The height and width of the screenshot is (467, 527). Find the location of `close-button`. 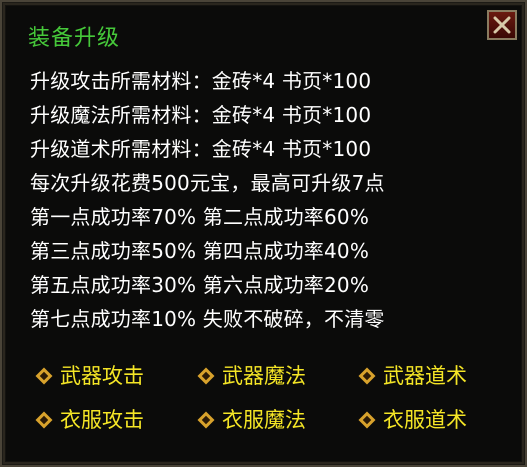

close-button is located at coordinates (502, 25).